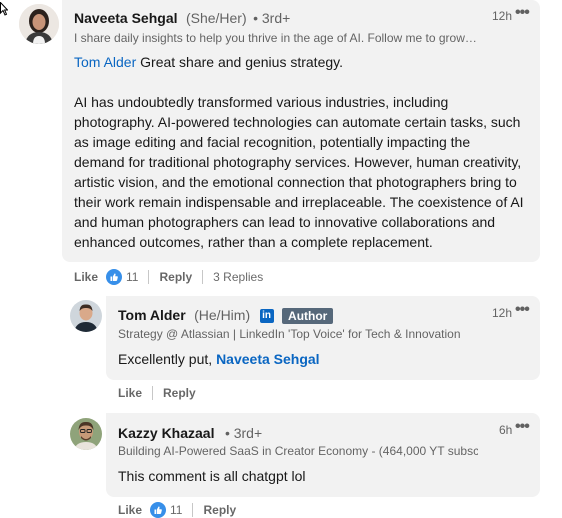 The width and height of the screenshot is (562, 518). Describe the element at coordinates (268, 359) in the screenshot. I see `mention-link: Naveeta Sehgal` at that location.